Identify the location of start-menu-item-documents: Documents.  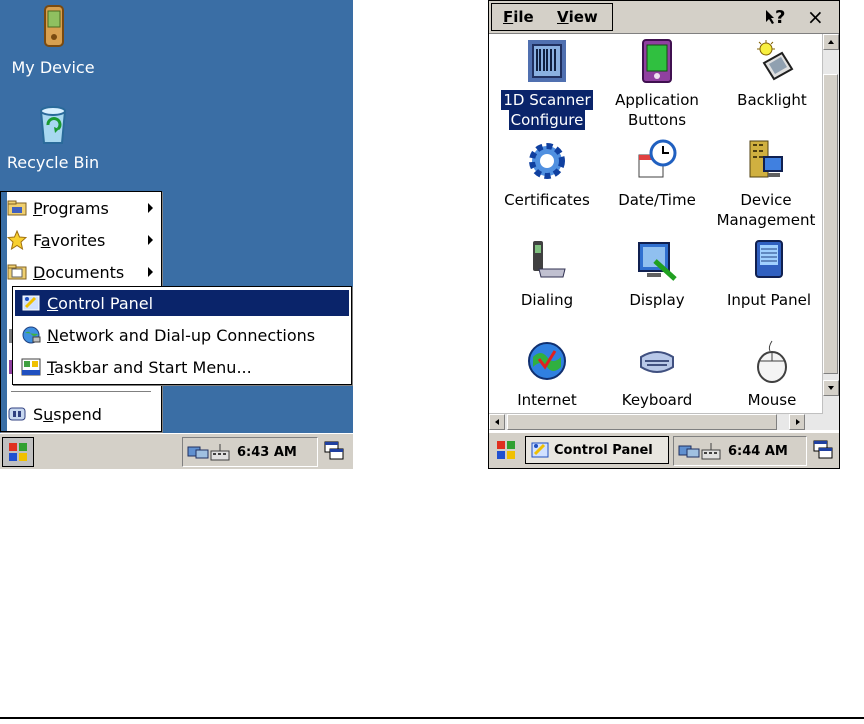
(83, 272).